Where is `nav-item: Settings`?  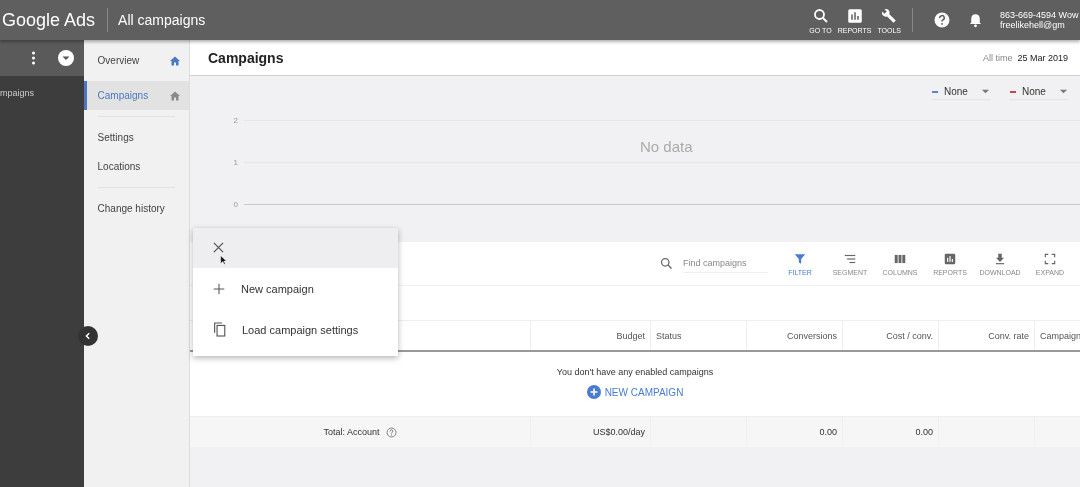 nav-item: Settings is located at coordinates (136, 137).